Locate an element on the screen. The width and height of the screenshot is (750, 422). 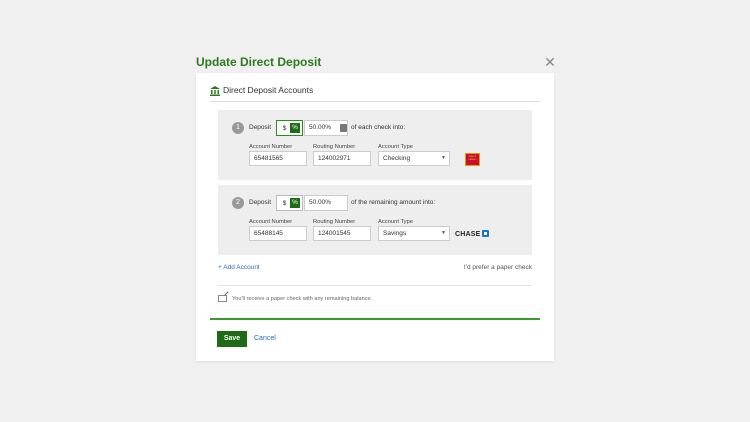
amount-input: 50.00% is located at coordinates (326, 203).